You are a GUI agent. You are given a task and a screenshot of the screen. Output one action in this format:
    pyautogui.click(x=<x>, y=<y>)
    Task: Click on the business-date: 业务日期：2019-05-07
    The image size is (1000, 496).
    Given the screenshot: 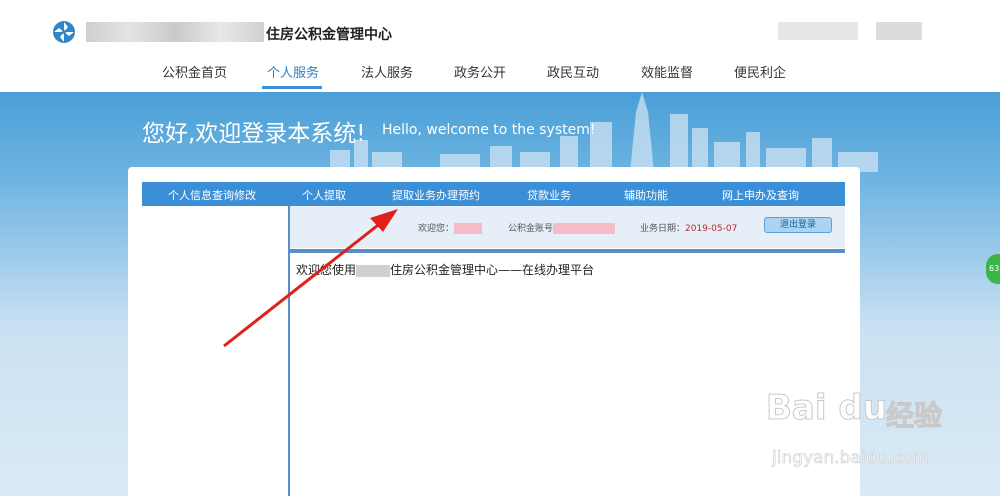 What is the action you would take?
    pyautogui.click(x=688, y=227)
    